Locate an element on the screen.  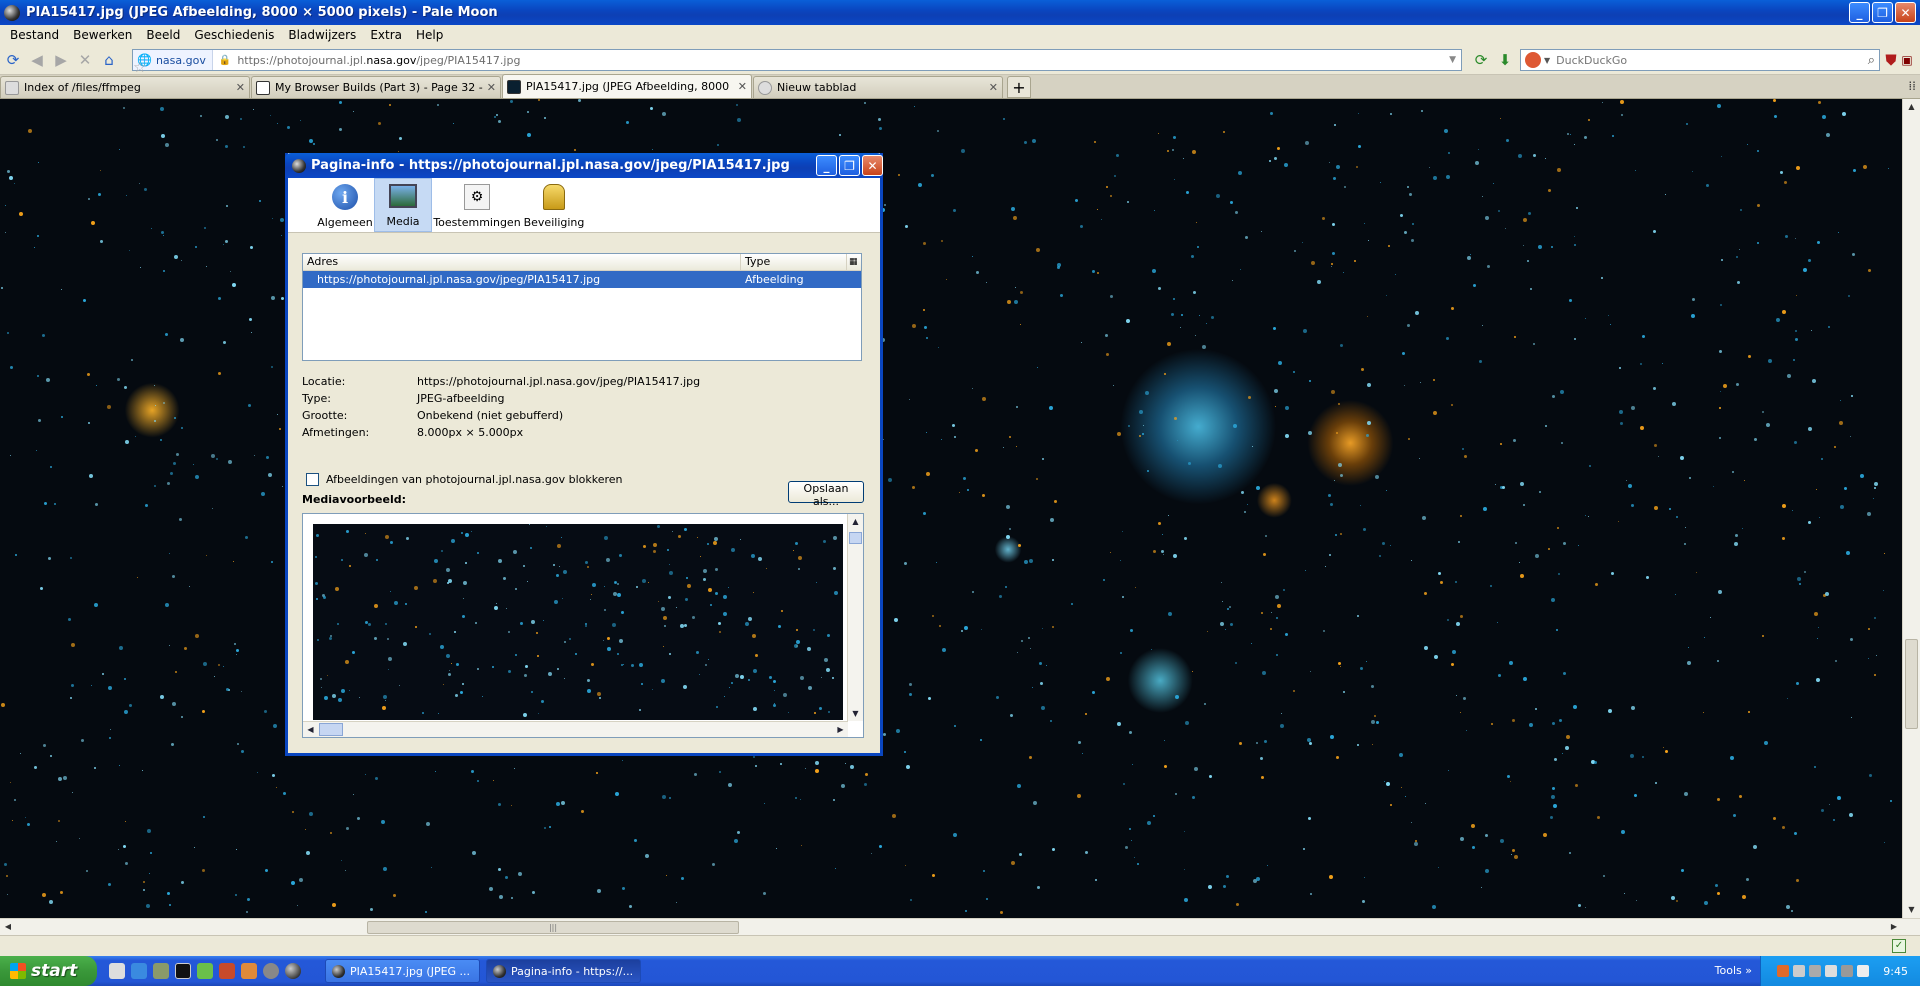
dialog-maximize-button: ❐ is located at coordinates (849, 165).